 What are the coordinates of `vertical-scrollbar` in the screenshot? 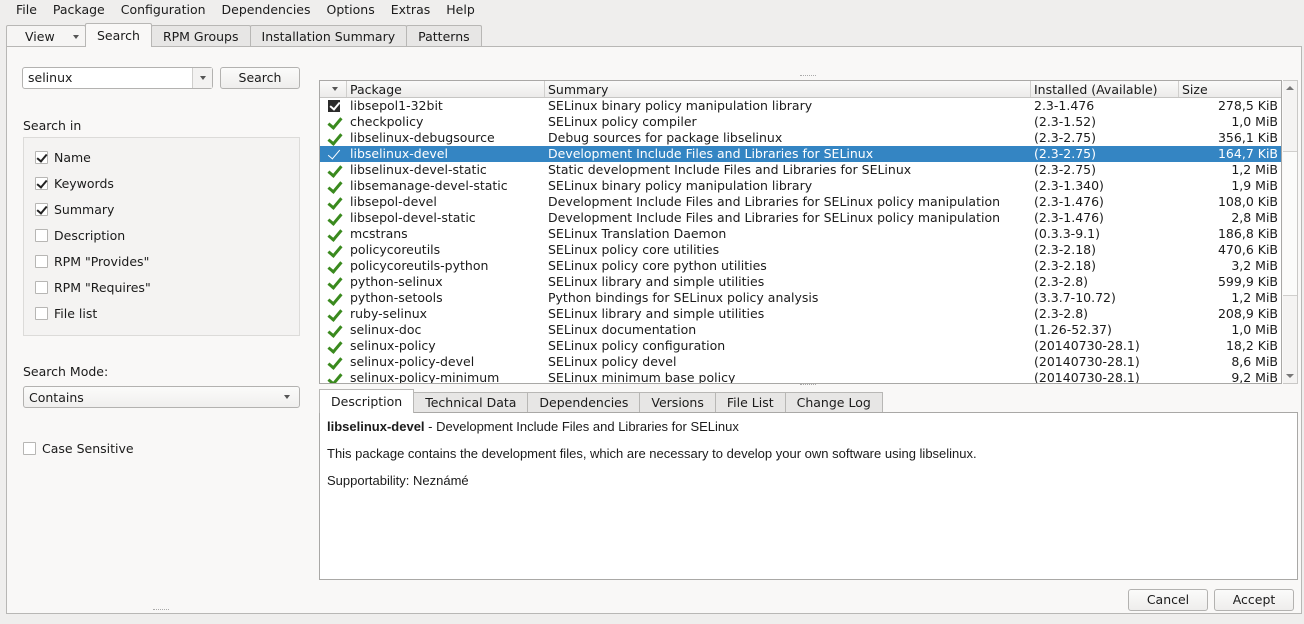 It's located at (1290, 232).